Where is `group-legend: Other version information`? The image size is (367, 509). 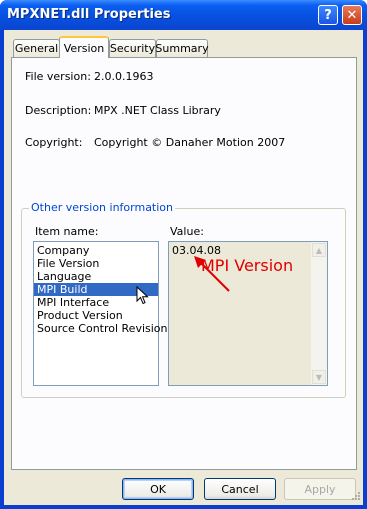
group-legend: Other version information is located at coordinates (102, 207).